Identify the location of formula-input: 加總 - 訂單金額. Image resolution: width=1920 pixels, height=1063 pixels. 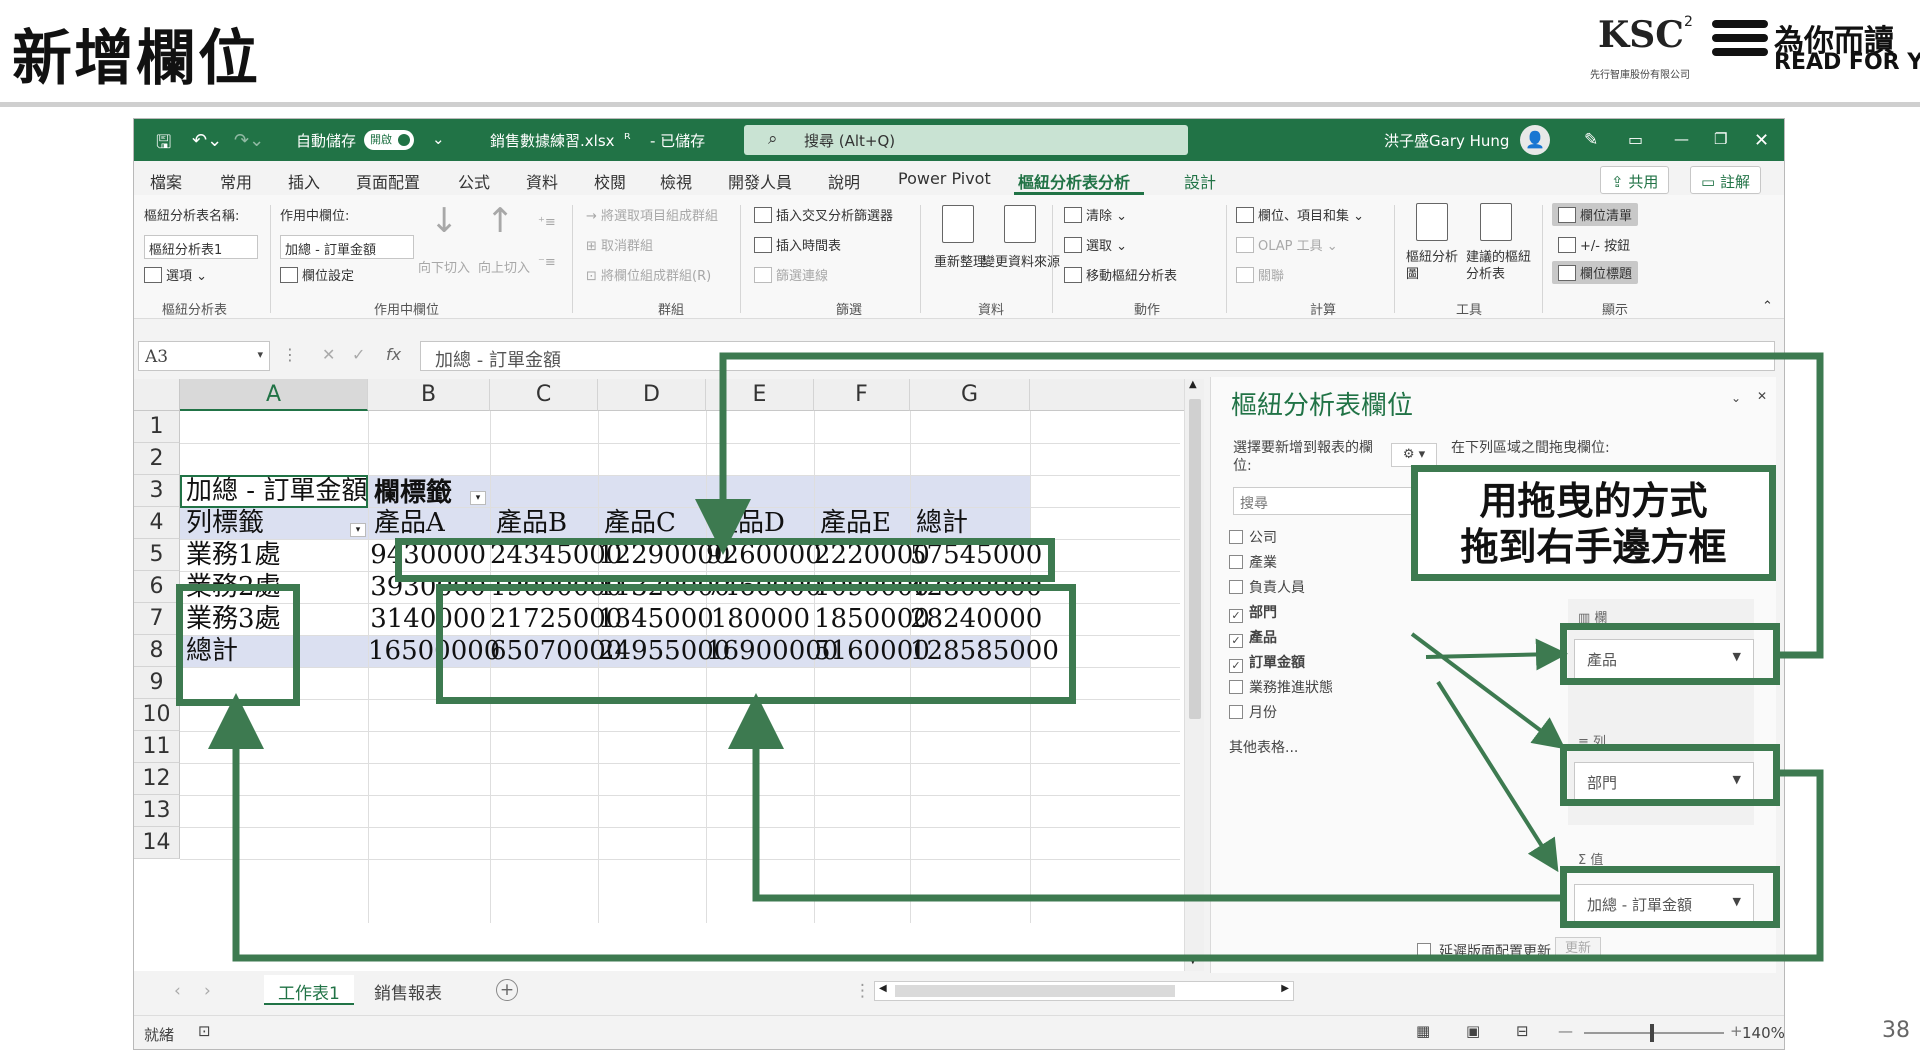
(1097, 356).